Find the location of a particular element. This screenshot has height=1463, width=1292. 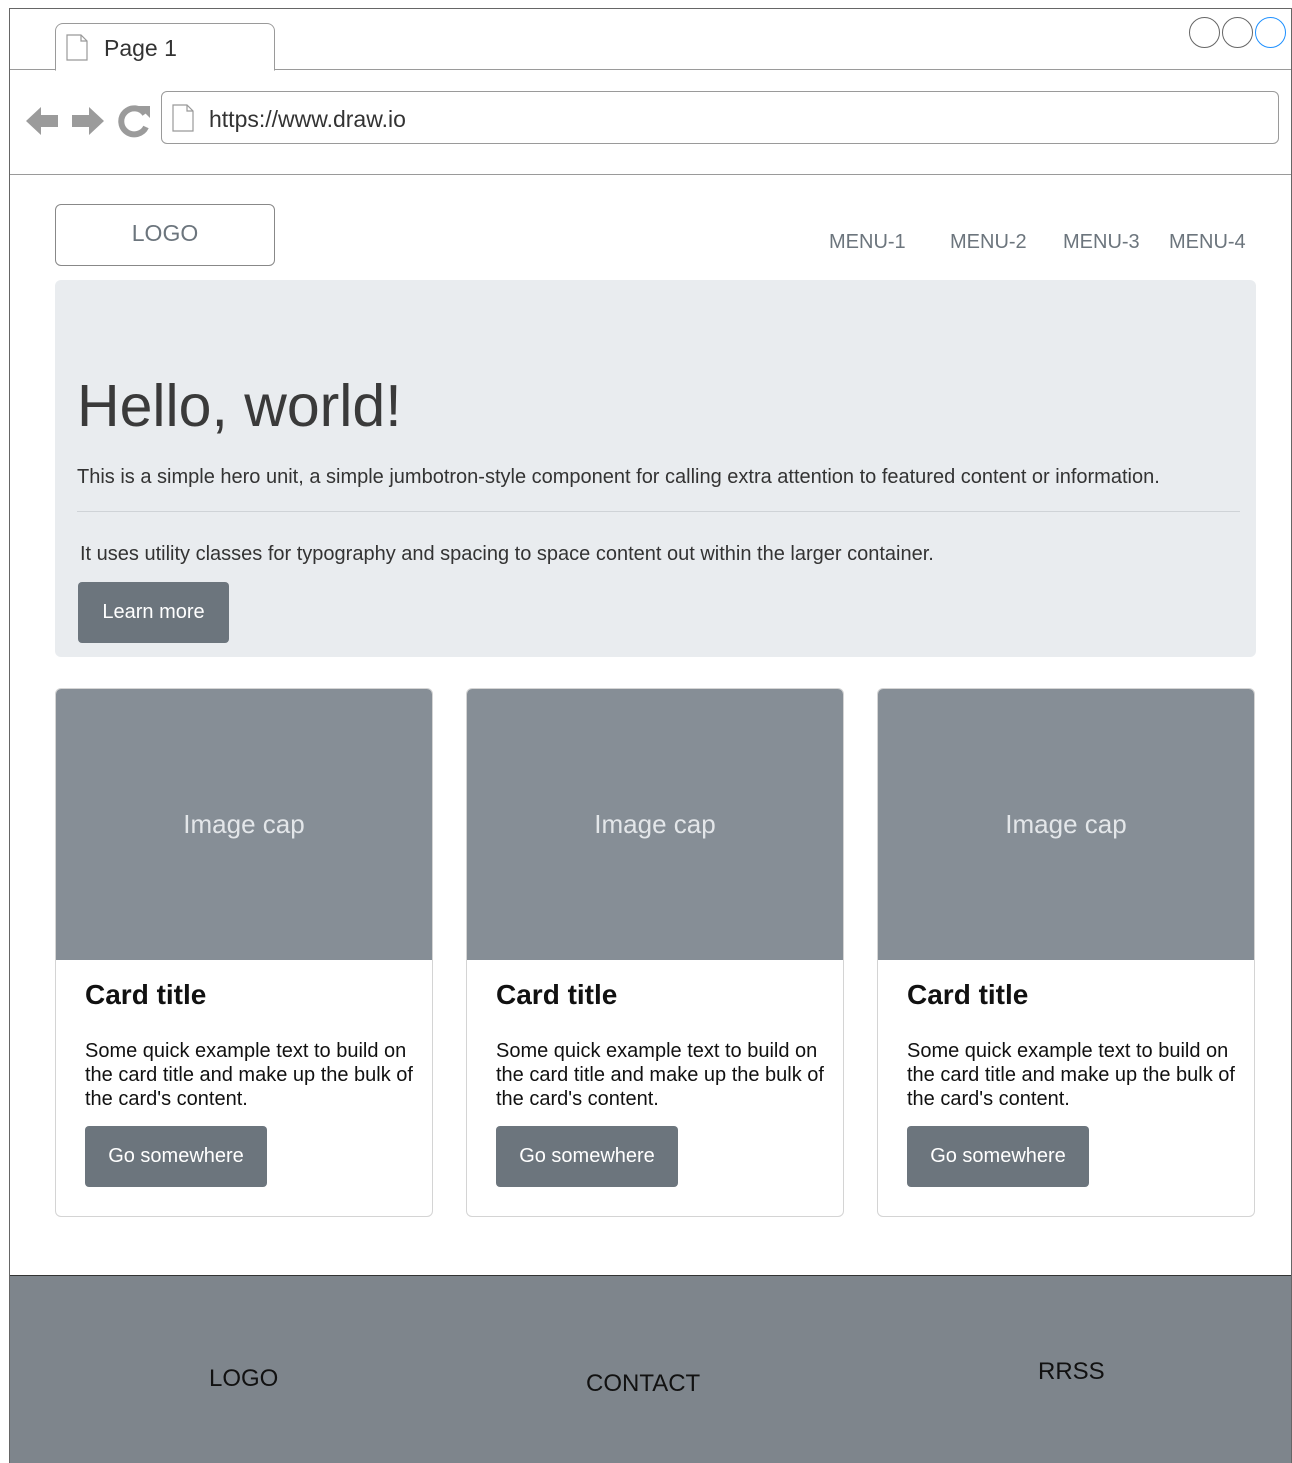

url-text: https://www.draw.io is located at coordinates (307, 119).